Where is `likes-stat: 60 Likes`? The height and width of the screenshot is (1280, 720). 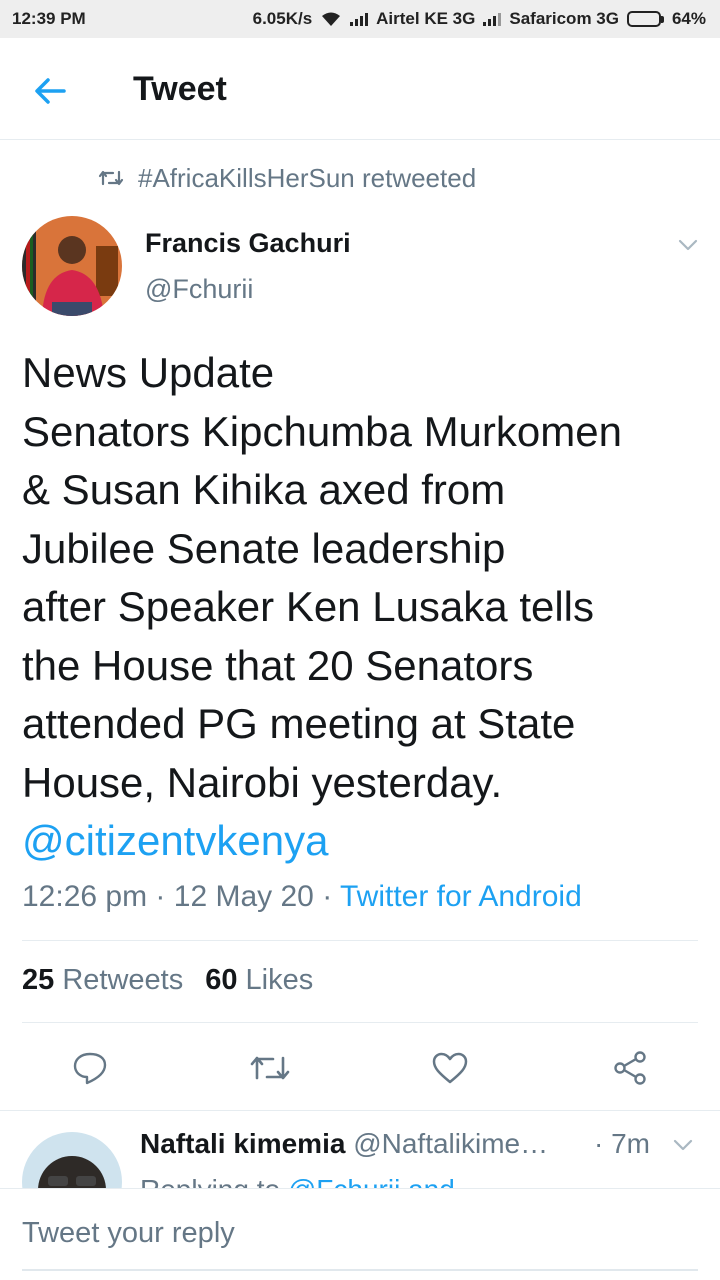 likes-stat: 60 Likes is located at coordinates (259, 980).